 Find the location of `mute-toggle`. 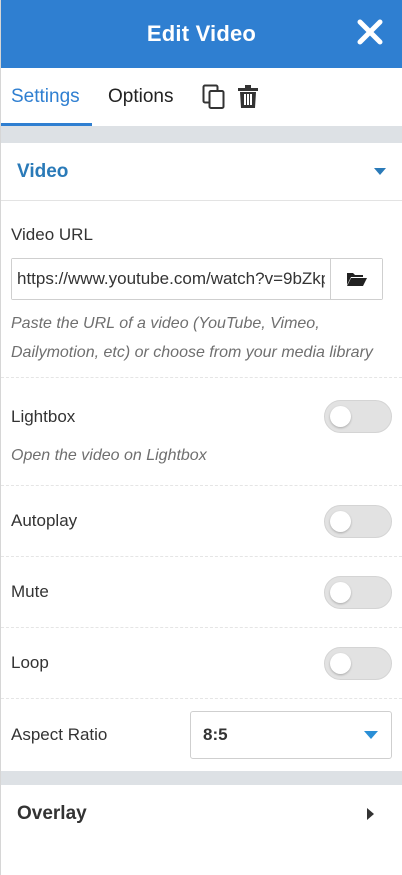

mute-toggle is located at coordinates (358, 592).